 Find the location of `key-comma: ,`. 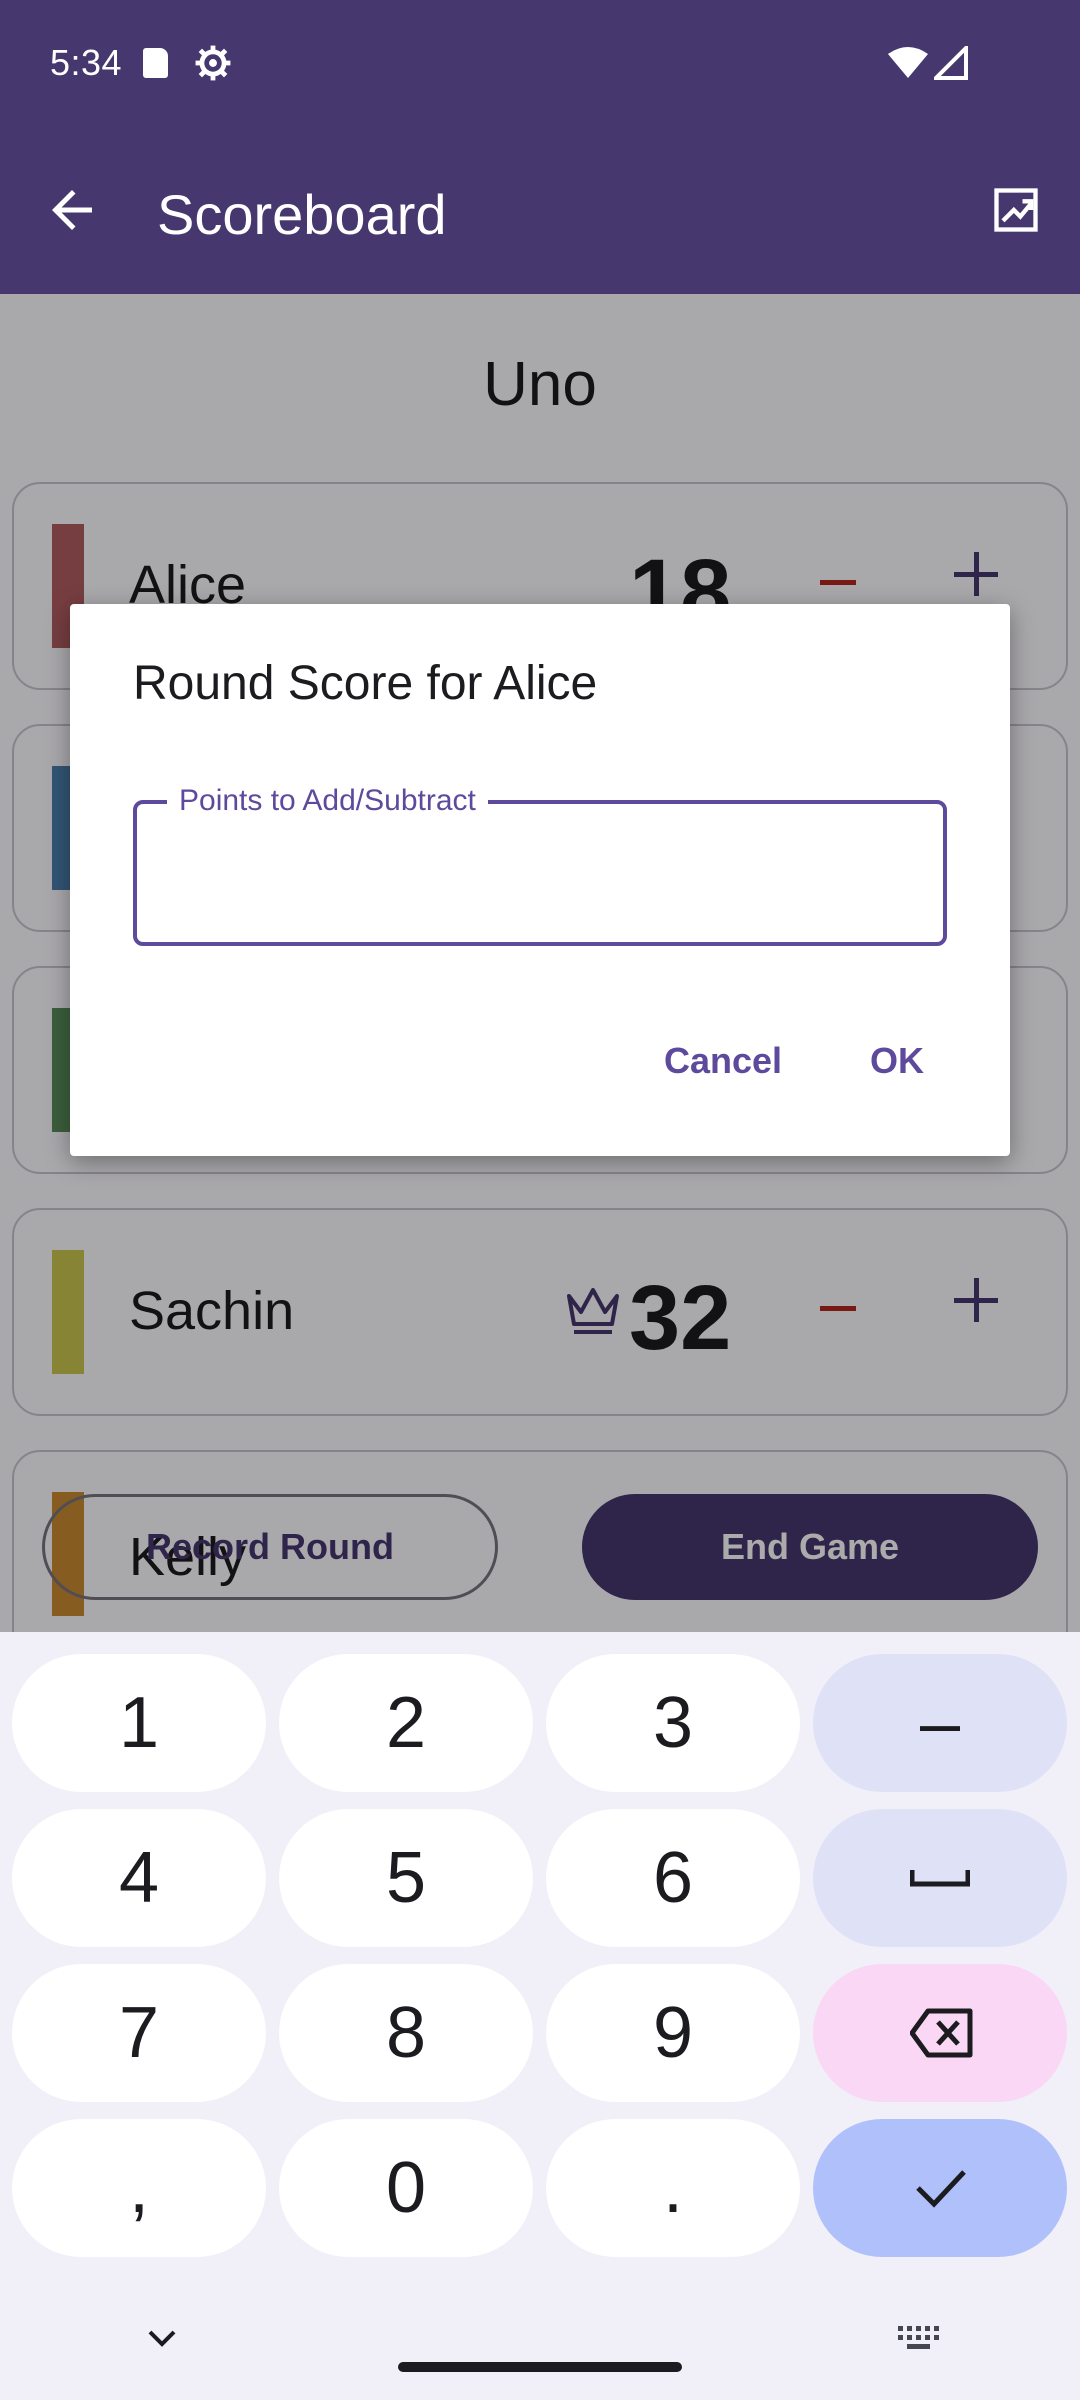

key-comma: , is located at coordinates (139, 2188).